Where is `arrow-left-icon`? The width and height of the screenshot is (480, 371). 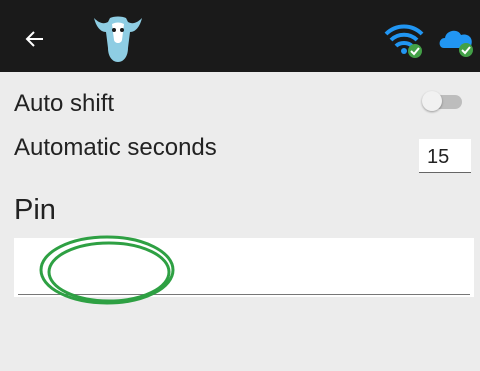 arrow-left-icon is located at coordinates (34, 39).